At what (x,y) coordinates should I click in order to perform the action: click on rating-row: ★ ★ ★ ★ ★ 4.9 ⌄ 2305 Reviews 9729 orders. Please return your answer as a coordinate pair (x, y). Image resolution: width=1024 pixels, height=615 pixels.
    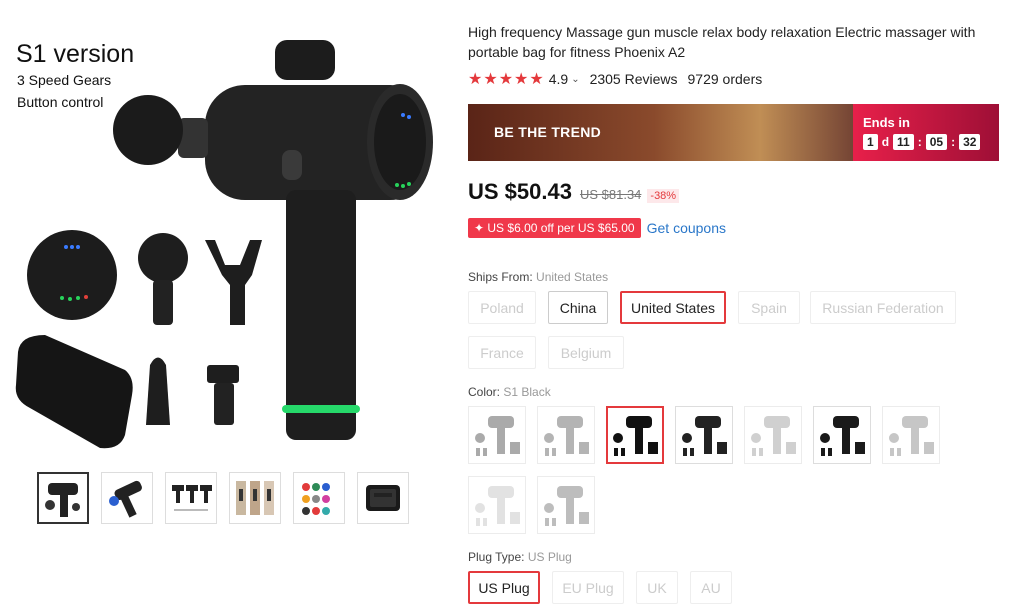
    Looking at the image, I should click on (615, 79).